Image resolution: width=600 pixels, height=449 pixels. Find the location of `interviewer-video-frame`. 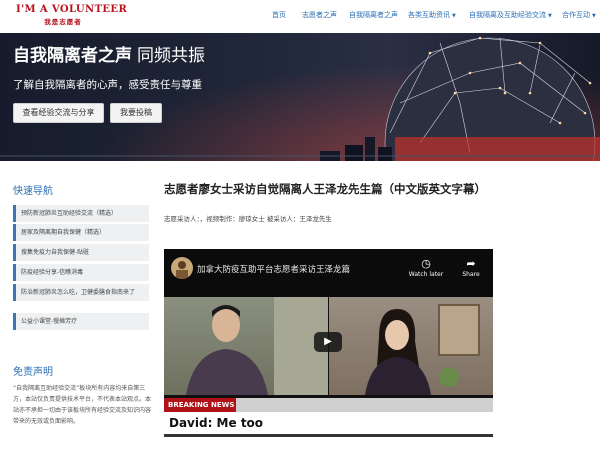

interviewer-video-frame is located at coordinates (411, 346).